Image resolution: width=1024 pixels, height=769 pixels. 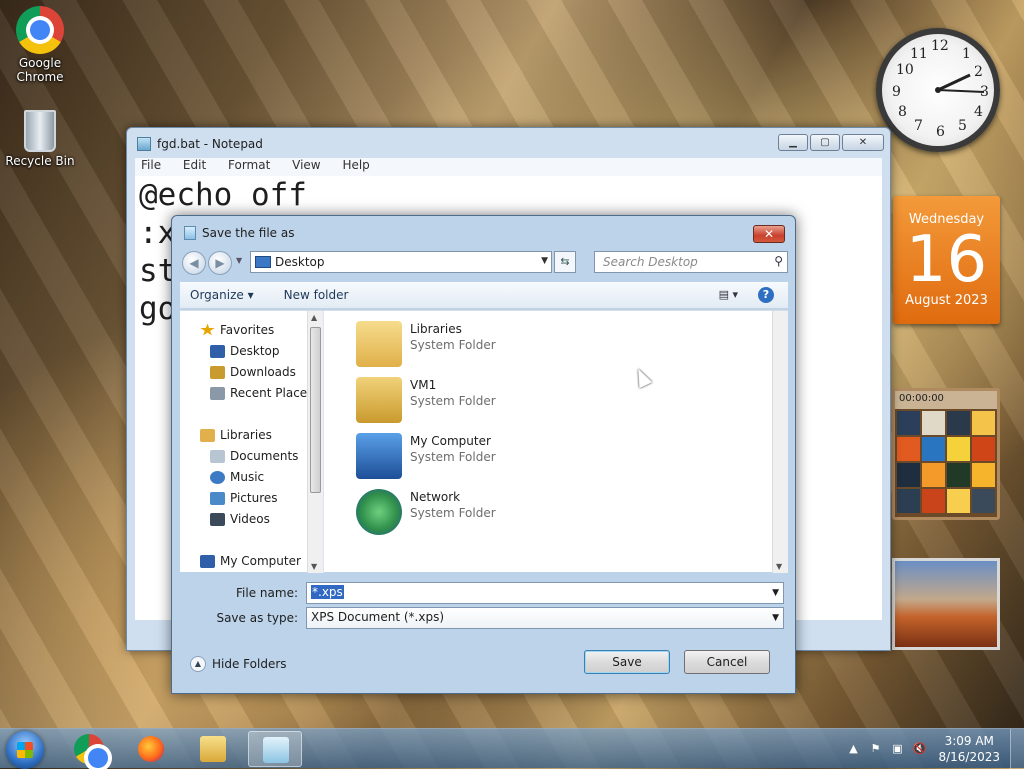 I want to click on nav-item-label: Videos, so click(x=250, y=519).